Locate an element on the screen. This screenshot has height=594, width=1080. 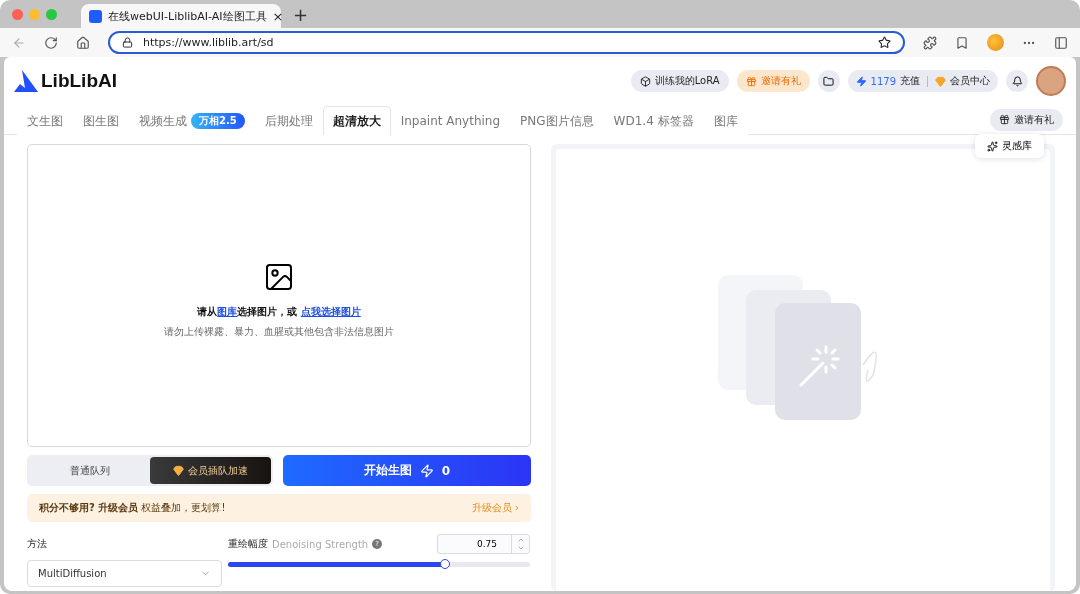
home-icon is located at coordinates (83, 42).